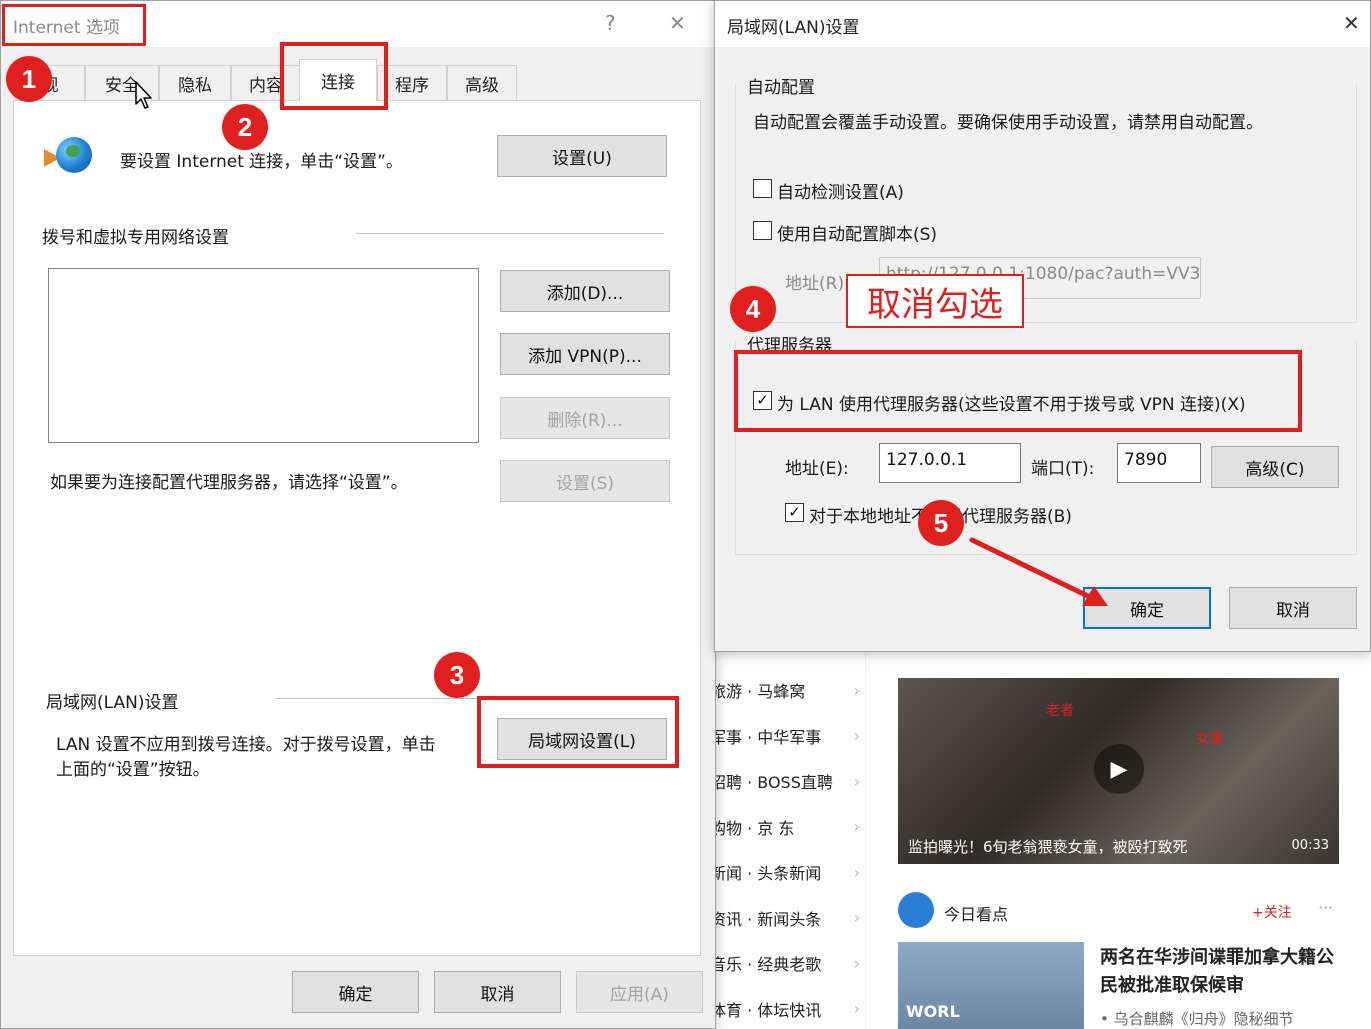 Image resolution: width=1371 pixels, height=1029 pixels. What do you see at coordinates (263, 355) in the screenshot?
I see `connections-list` at bounding box center [263, 355].